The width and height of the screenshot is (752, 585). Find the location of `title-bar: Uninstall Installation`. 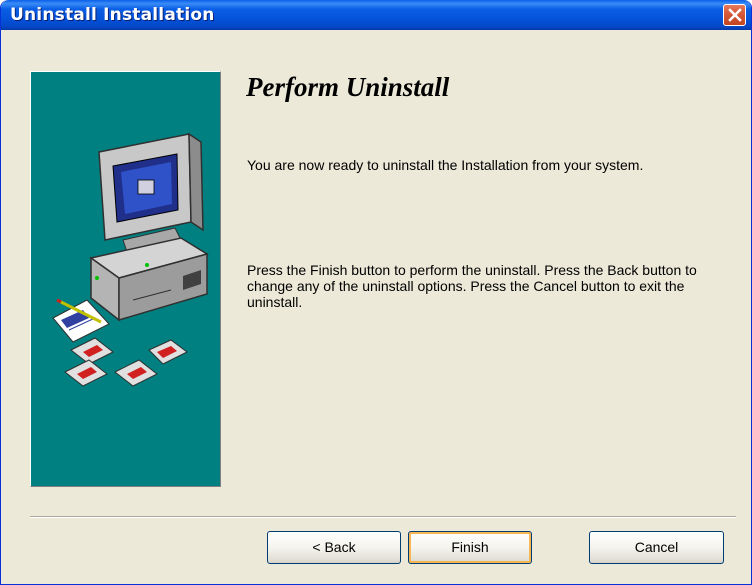

title-bar: Uninstall Installation is located at coordinates (376, 15).